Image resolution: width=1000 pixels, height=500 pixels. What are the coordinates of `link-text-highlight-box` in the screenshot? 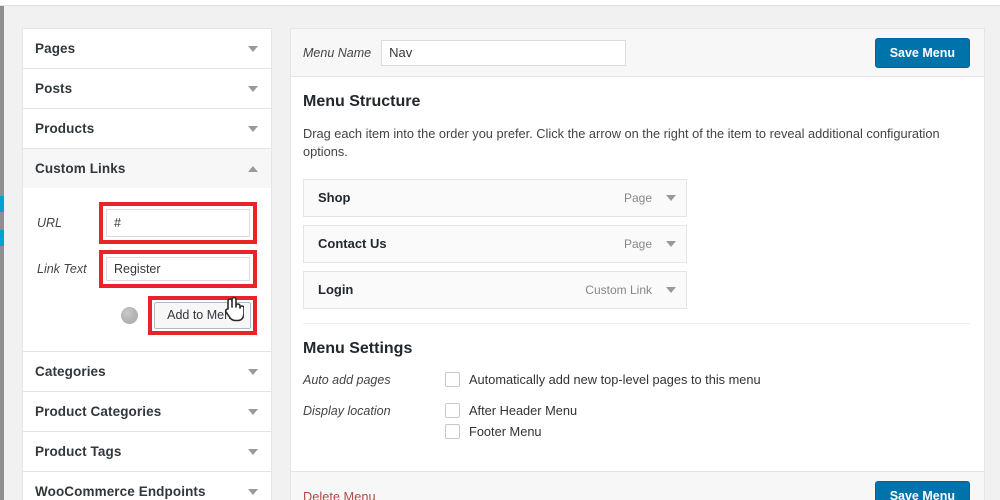 It's located at (178, 269).